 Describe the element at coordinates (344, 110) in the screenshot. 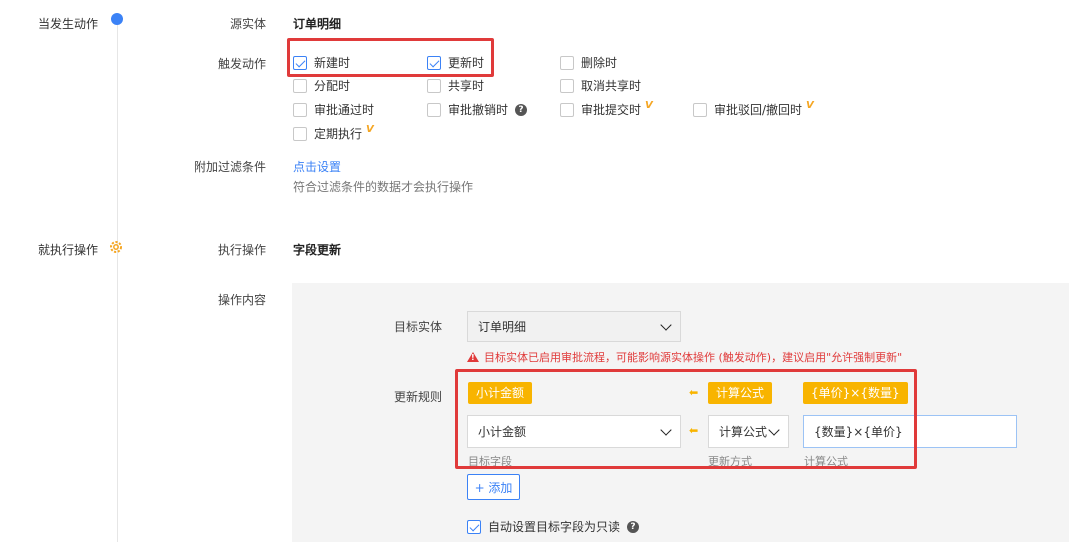

I see `checkbox-label: 审批通过时` at that location.